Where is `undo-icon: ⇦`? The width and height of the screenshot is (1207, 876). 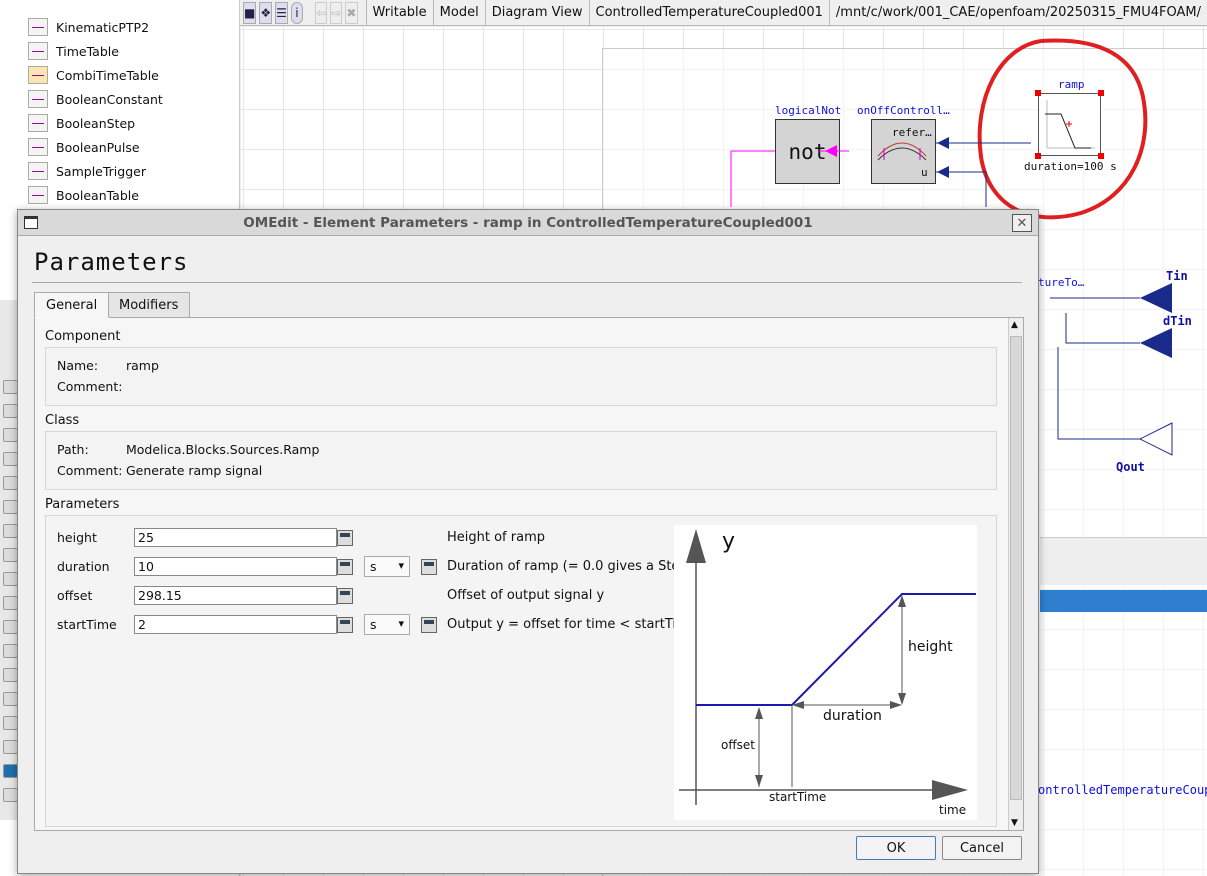 undo-icon: ⇦ is located at coordinates (321, 12).